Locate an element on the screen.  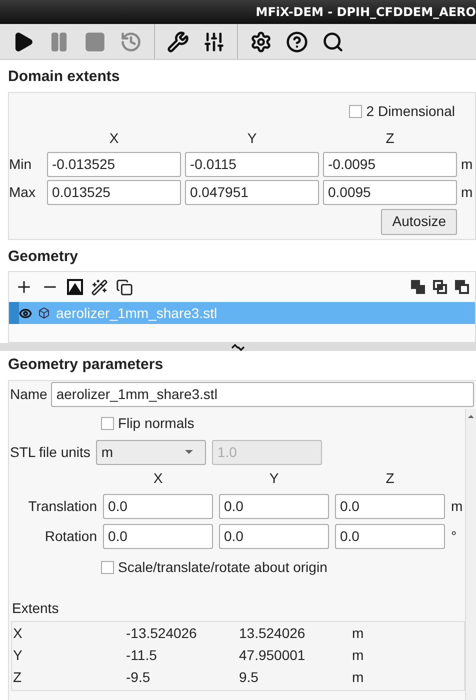
unit-label: ° is located at coordinates (454, 536).